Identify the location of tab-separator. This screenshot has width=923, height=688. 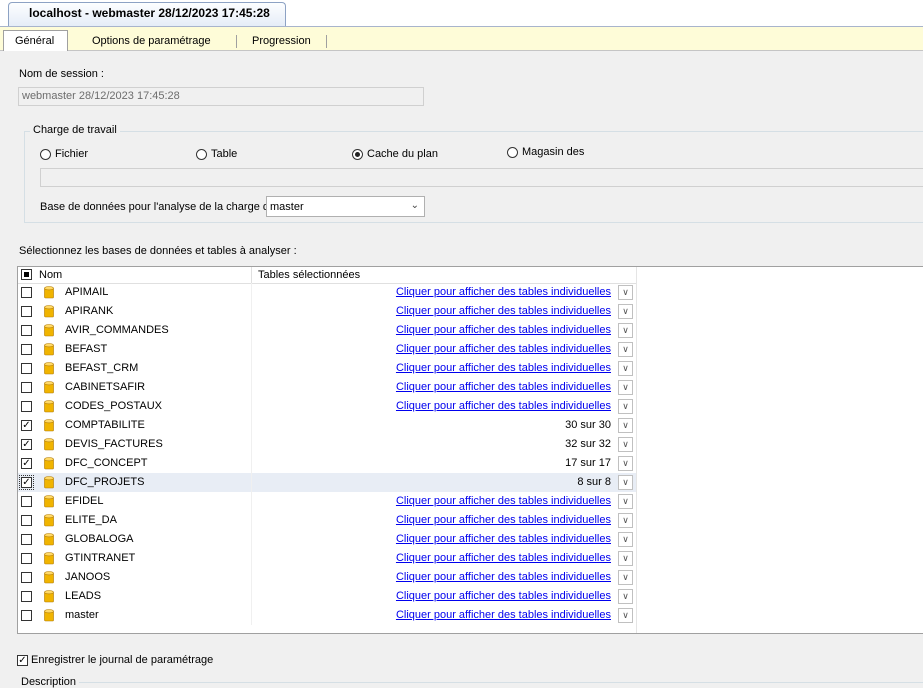
(236, 41).